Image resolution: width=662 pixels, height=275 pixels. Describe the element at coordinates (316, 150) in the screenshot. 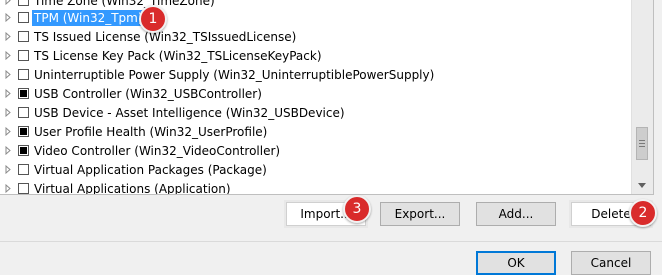

I see `tree-row: Video Controller (Win32_VideoController)` at that location.